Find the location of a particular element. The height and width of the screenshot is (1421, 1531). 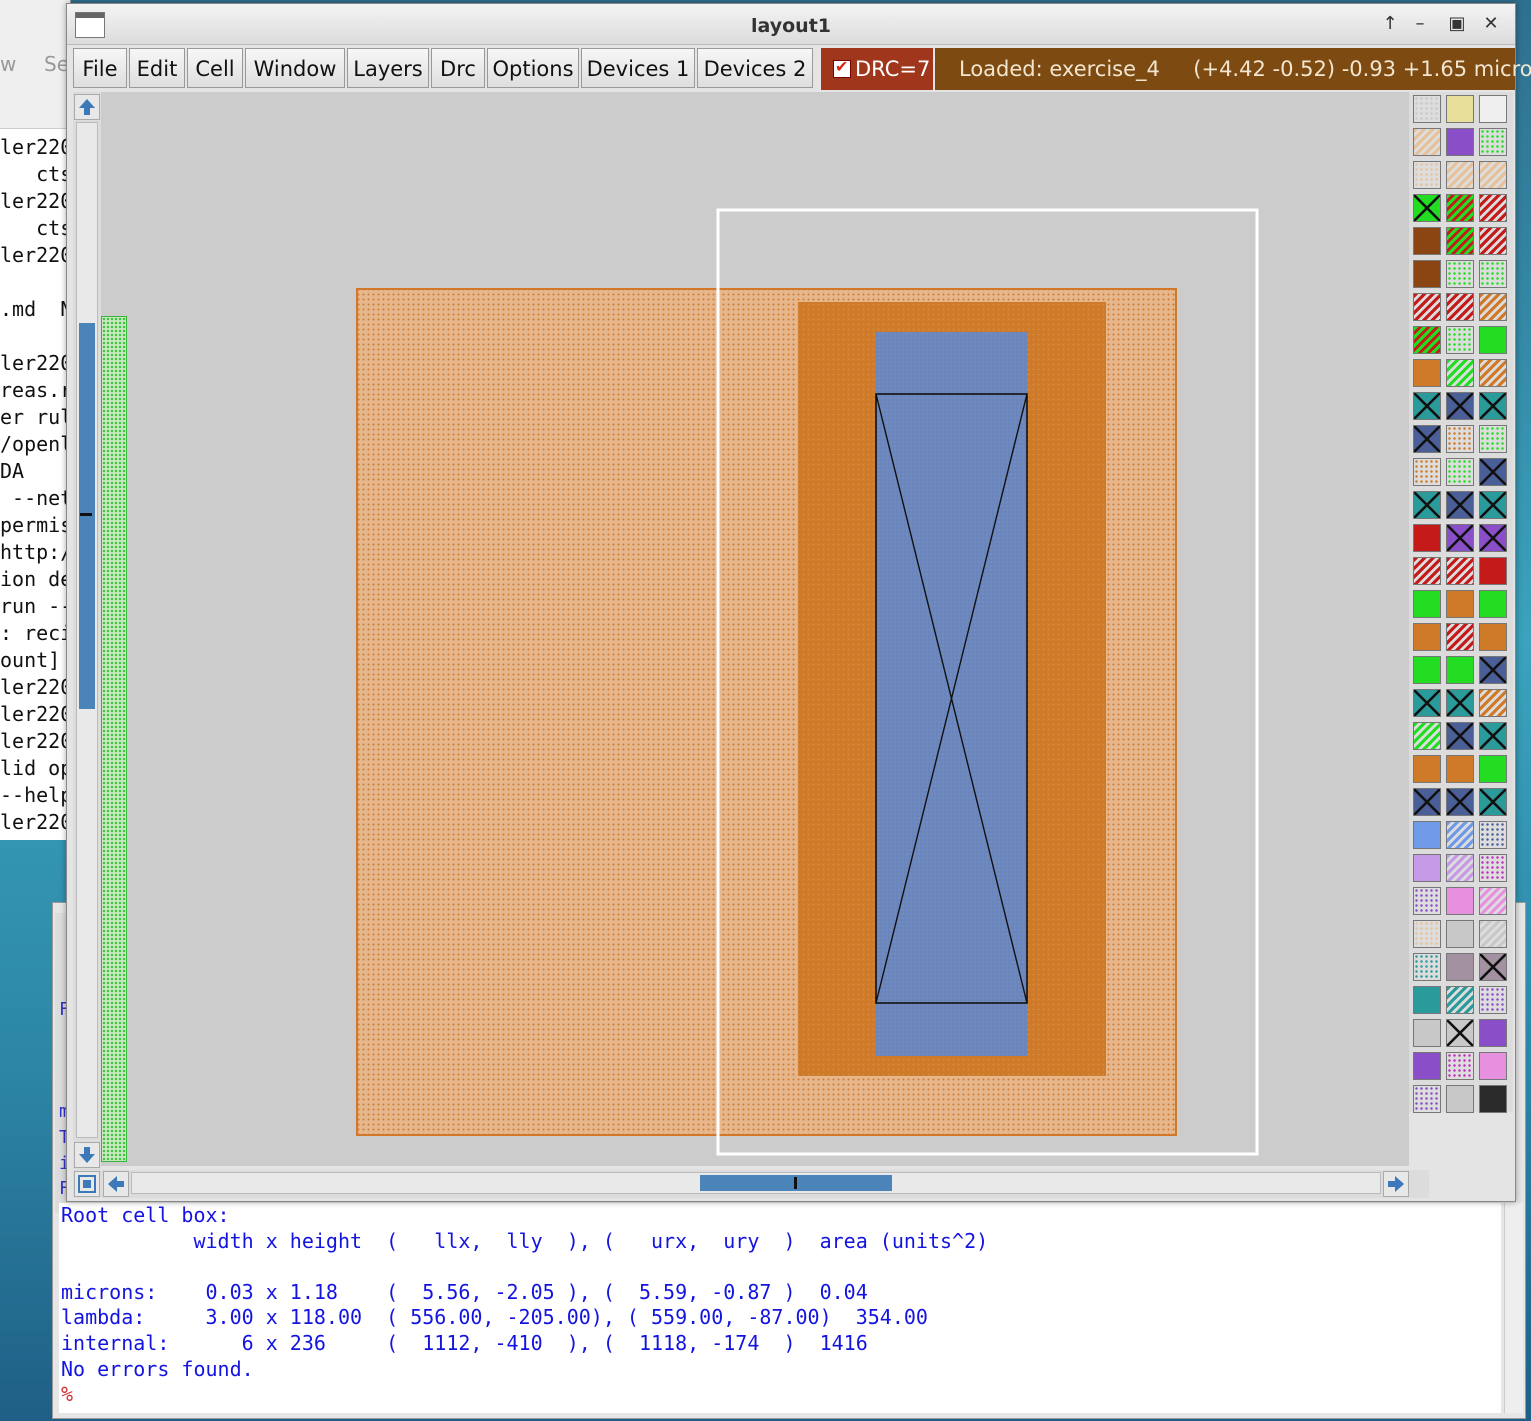

menu-cell: Cell is located at coordinates (215, 68).